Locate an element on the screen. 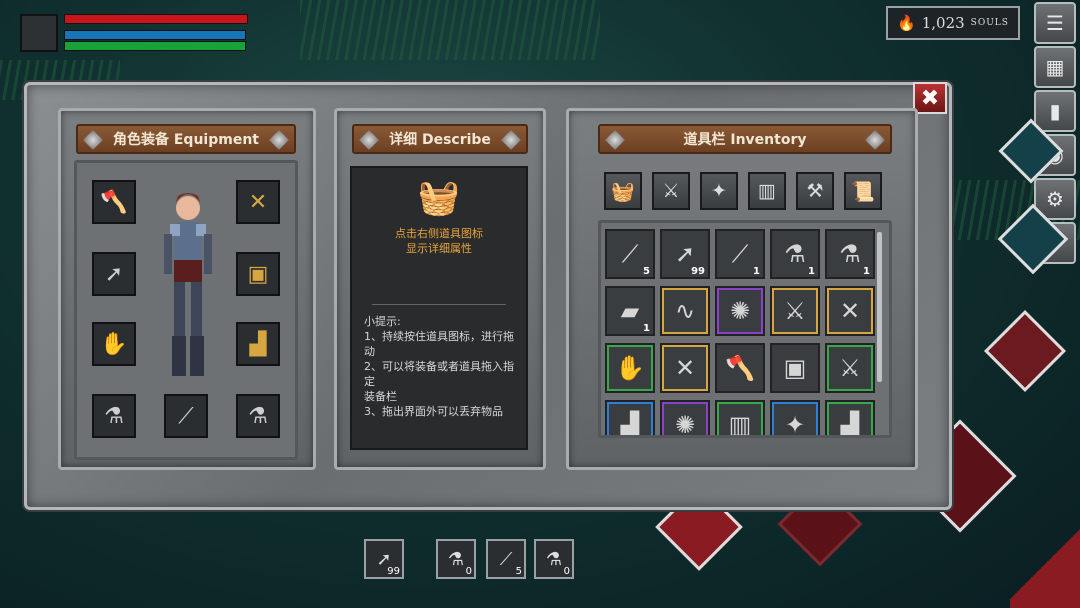 This screenshot has width=1080, height=608. yellow-vial-item: ⟋ 5 is located at coordinates (630, 254).